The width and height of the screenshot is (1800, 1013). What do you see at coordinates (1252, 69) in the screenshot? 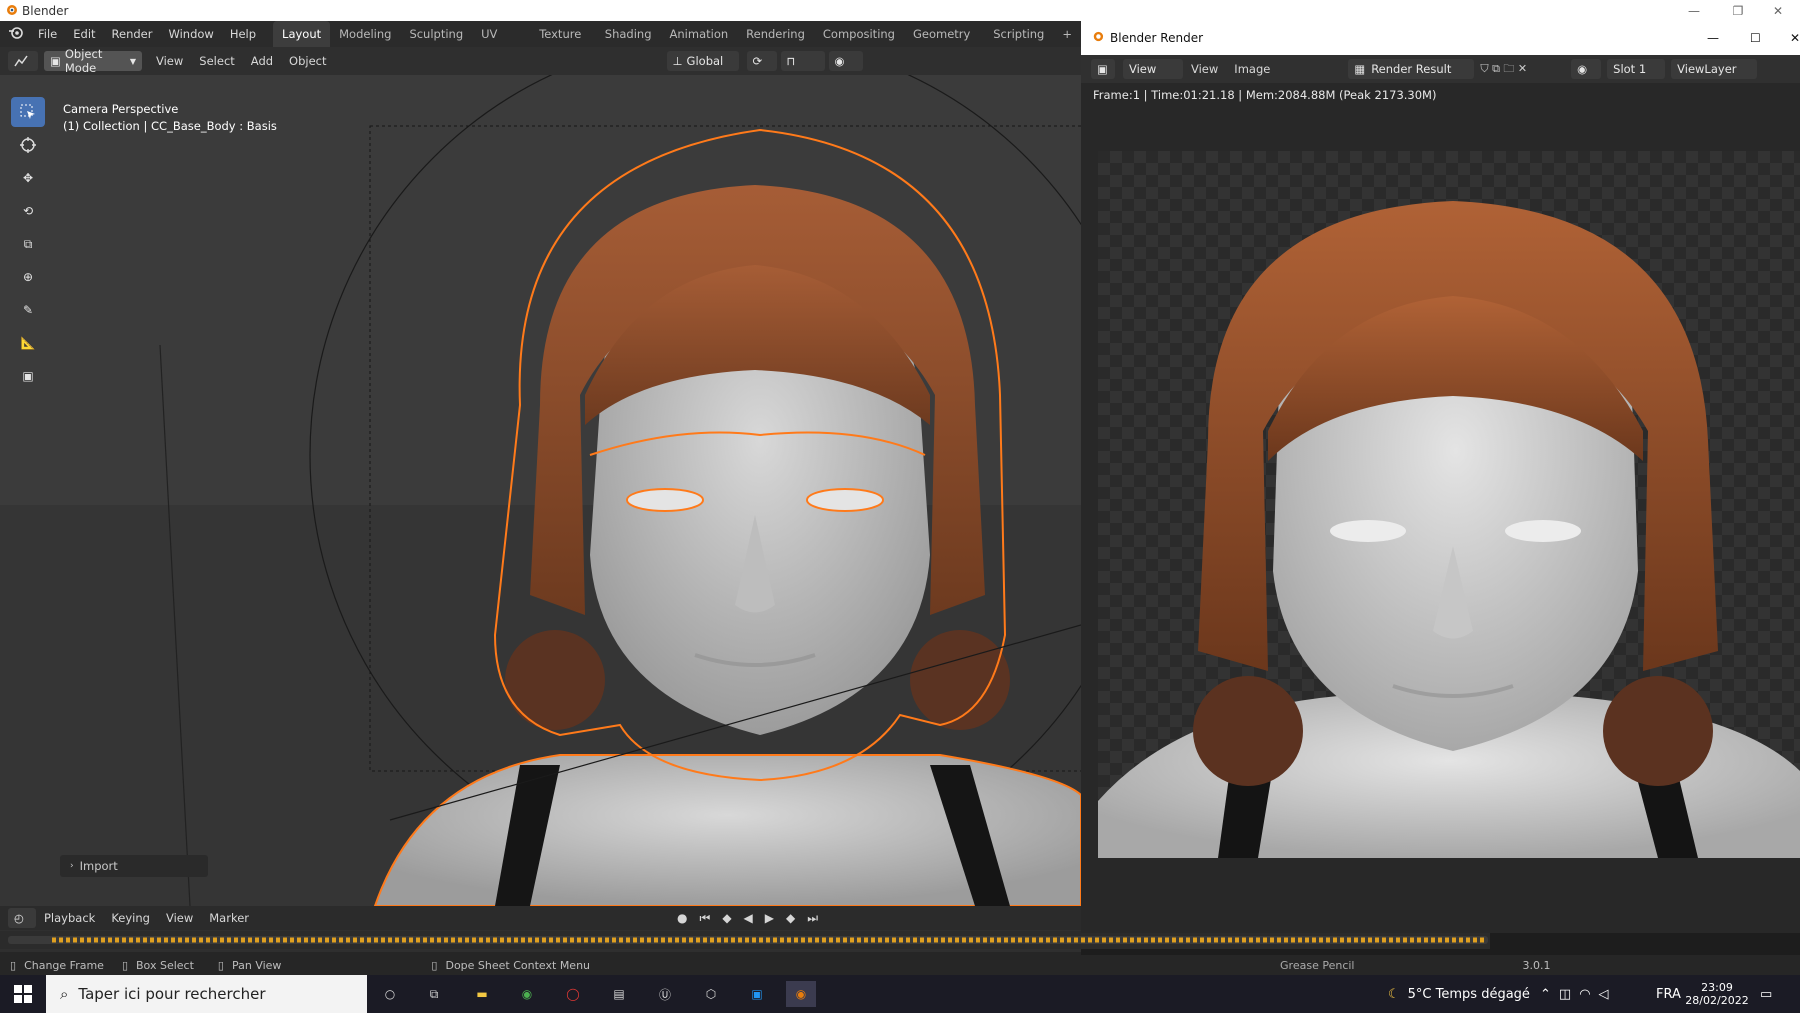
I see `render-menu-image: Image` at bounding box center [1252, 69].